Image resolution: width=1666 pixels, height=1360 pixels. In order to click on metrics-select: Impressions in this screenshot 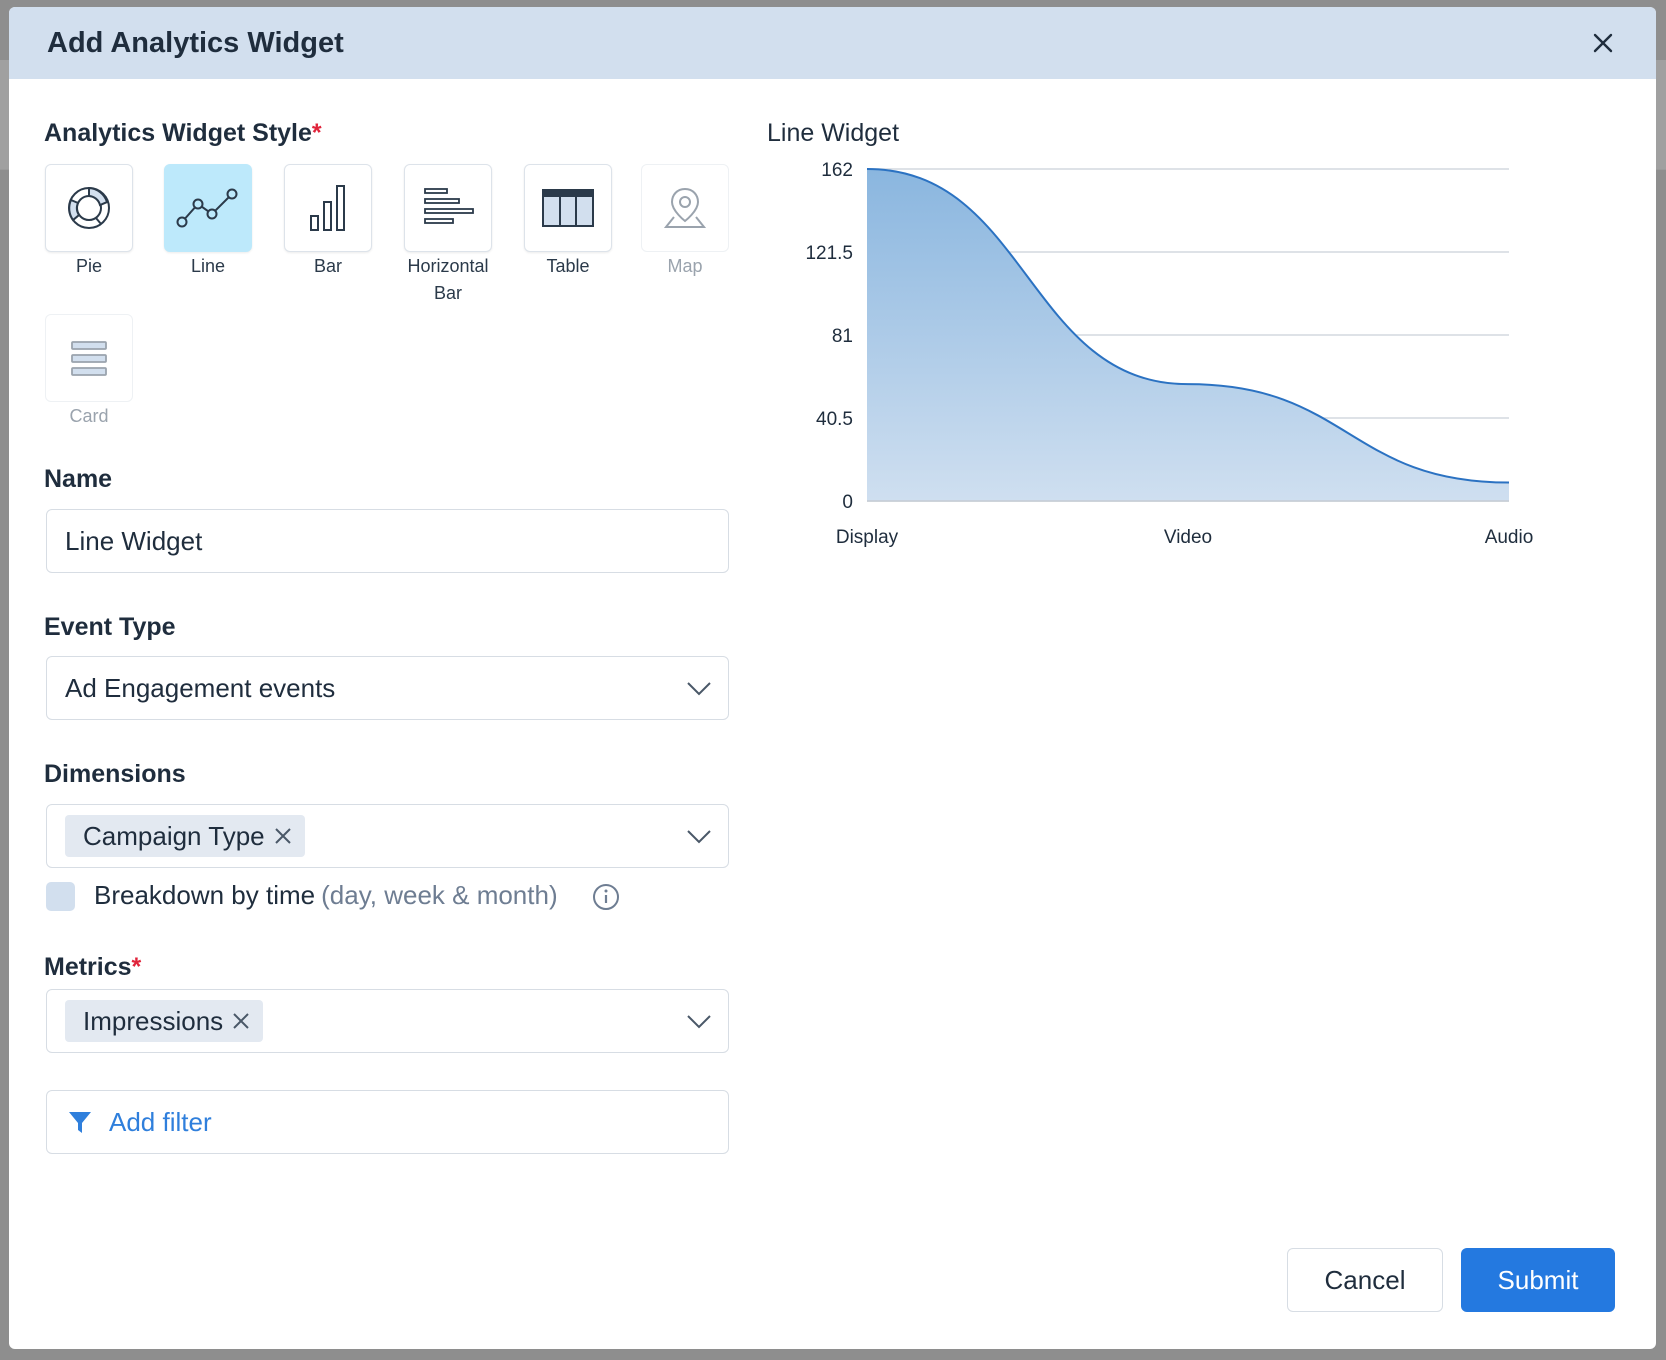, I will do `click(387, 1021)`.